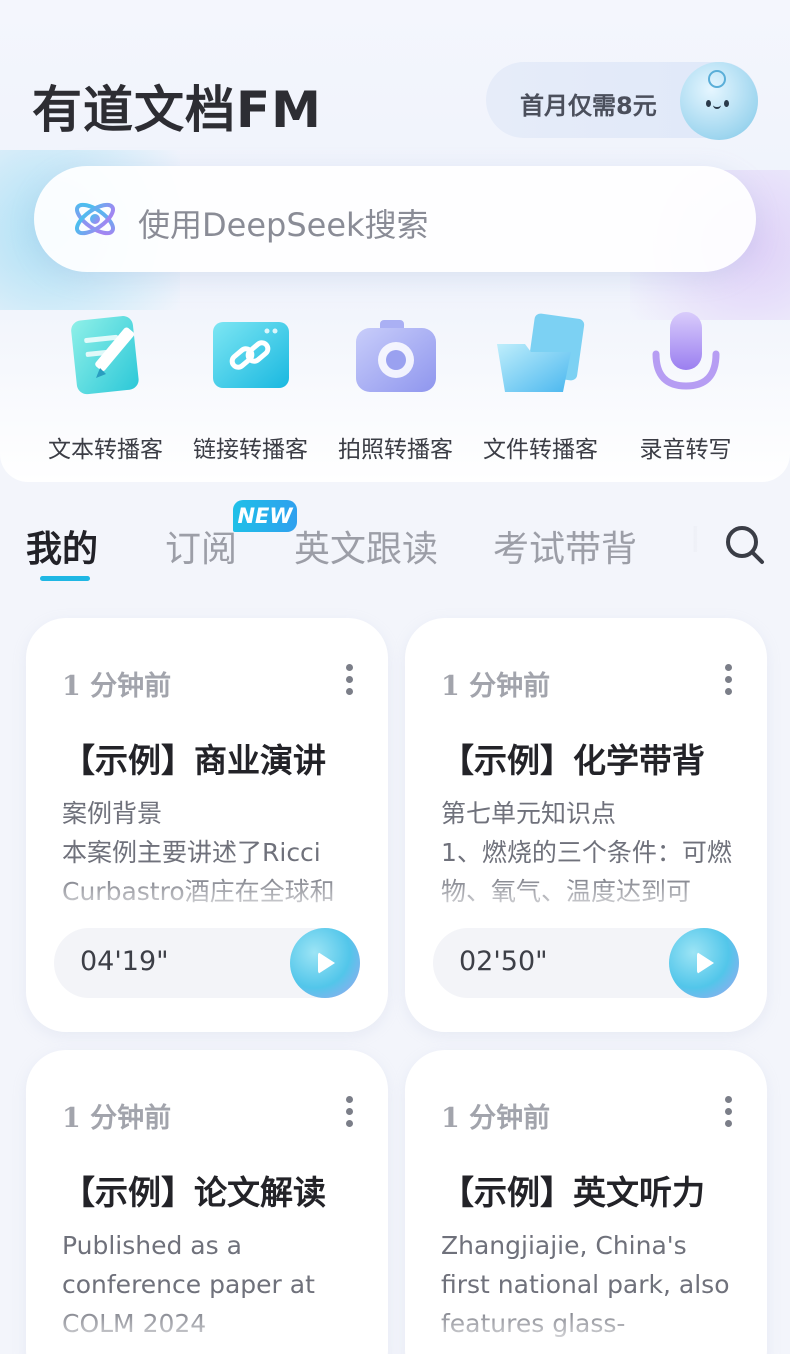 The width and height of the screenshot is (790, 1354). What do you see at coordinates (573, 760) in the screenshot?
I see `card-title: 【示例】化学带背` at bounding box center [573, 760].